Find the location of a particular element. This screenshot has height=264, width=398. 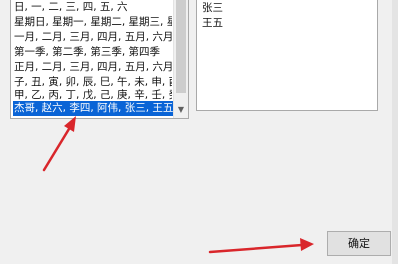

arrow-to-ok-button-line is located at coordinates (256, 248).